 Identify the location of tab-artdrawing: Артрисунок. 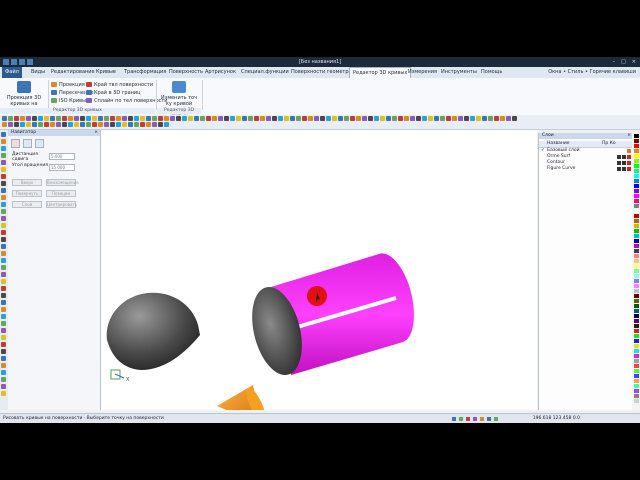
(220, 72).